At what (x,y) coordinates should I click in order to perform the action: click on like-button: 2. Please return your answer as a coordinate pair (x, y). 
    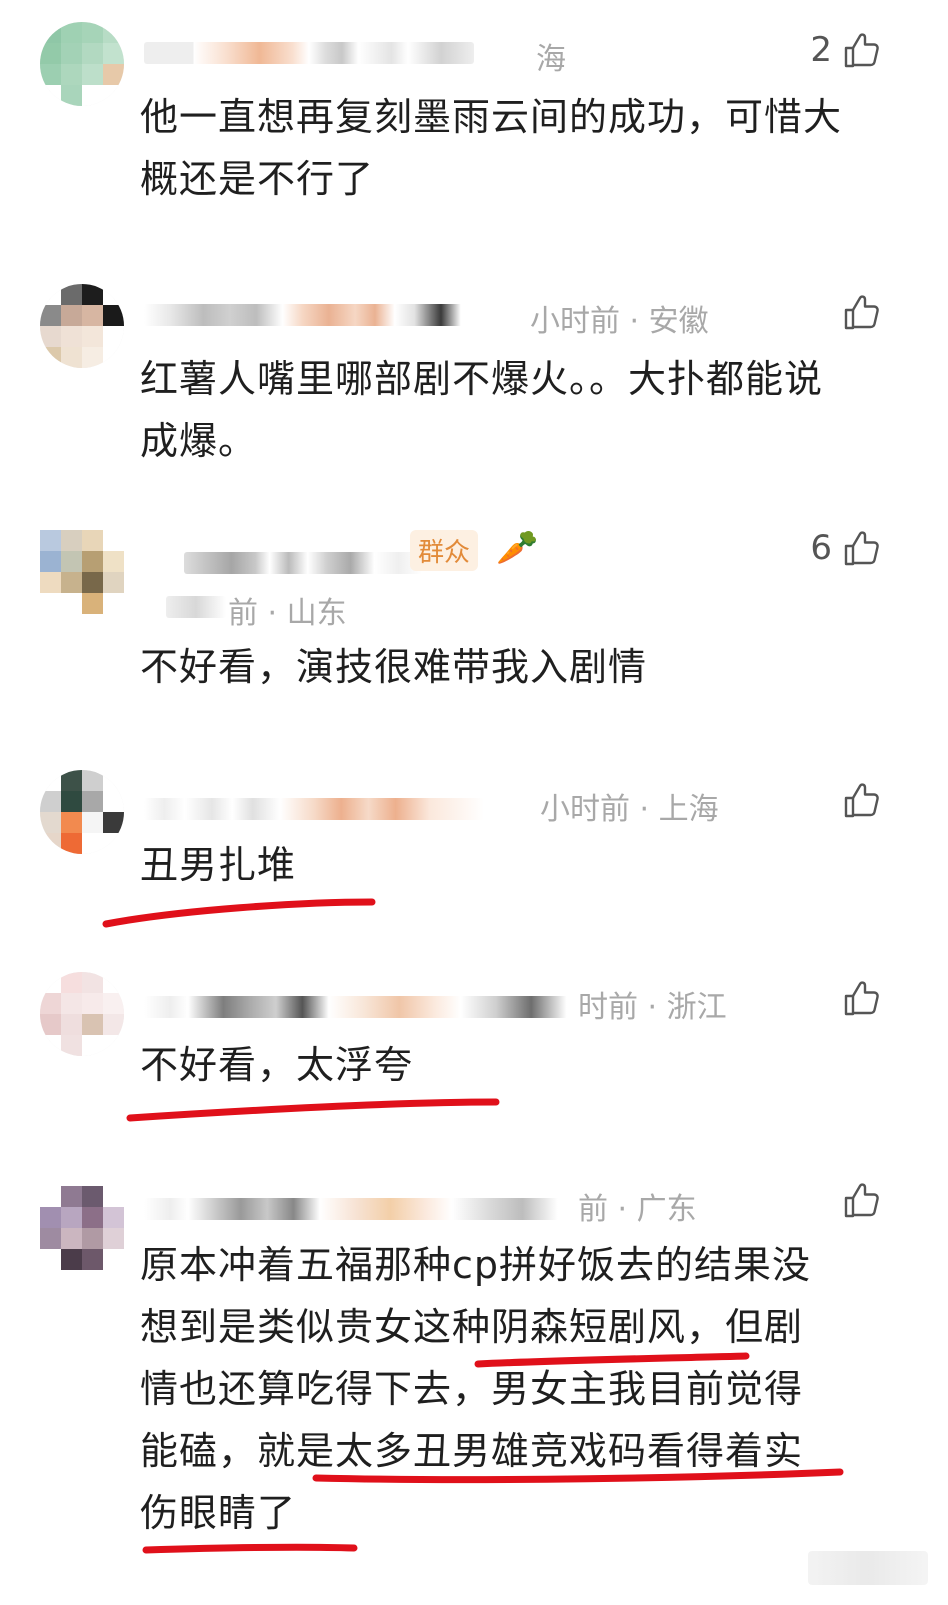
    Looking at the image, I should click on (846, 50).